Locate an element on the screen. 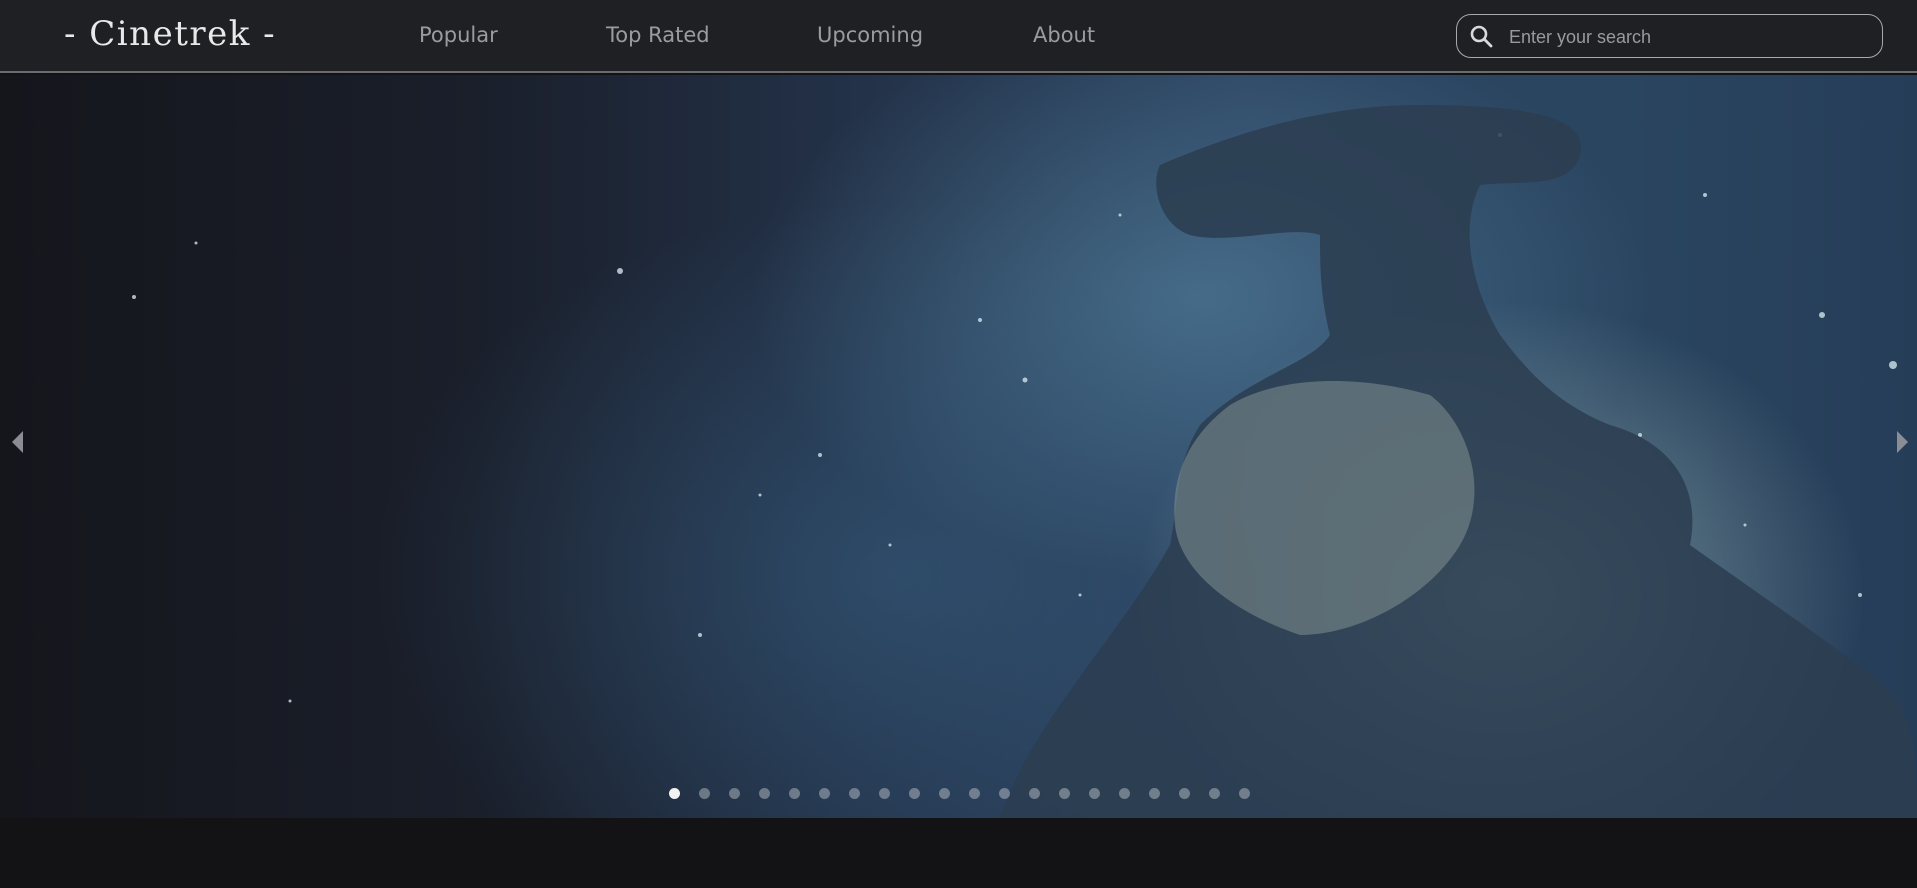 This screenshot has width=1917, height=888. page-bottom-band is located at coordinates (958, 853).